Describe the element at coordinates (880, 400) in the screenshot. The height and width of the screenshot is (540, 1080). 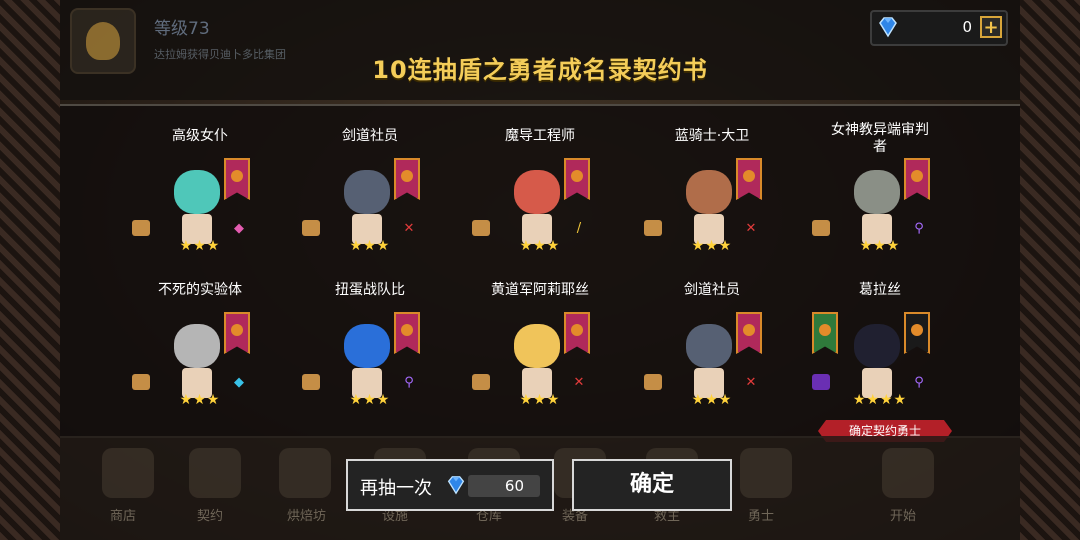
I see `star-rating: ★★★★` at that location.